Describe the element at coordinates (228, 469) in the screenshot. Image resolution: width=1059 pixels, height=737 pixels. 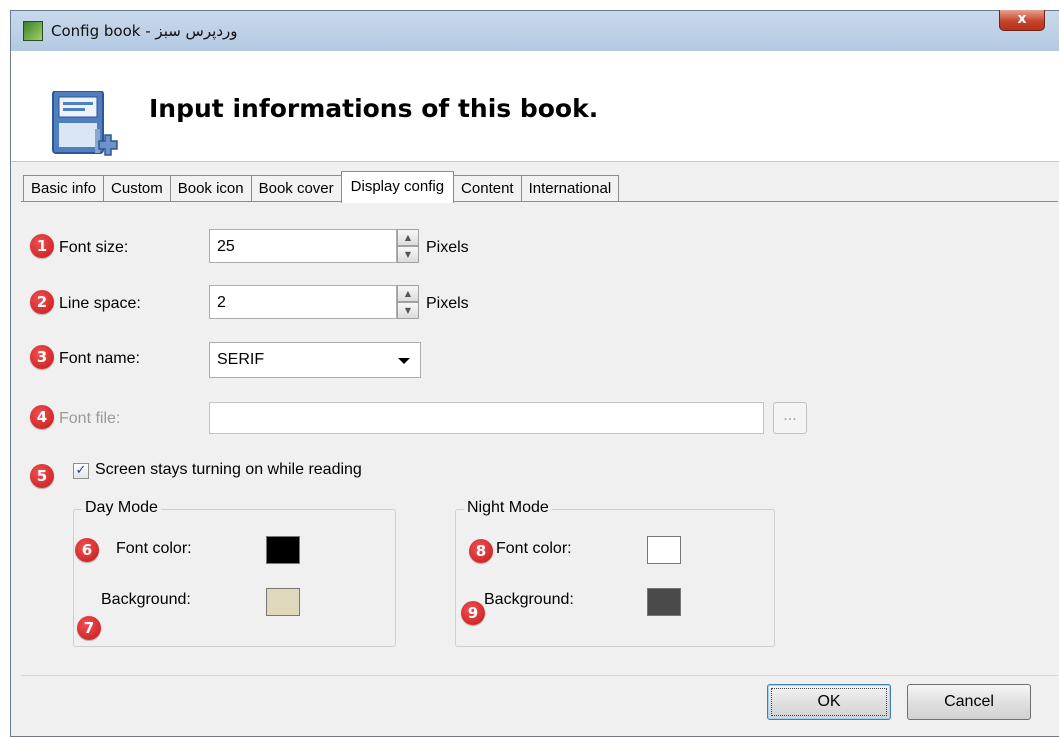
I see `screen-on-label: Screen stays turning on while reading` at that location.